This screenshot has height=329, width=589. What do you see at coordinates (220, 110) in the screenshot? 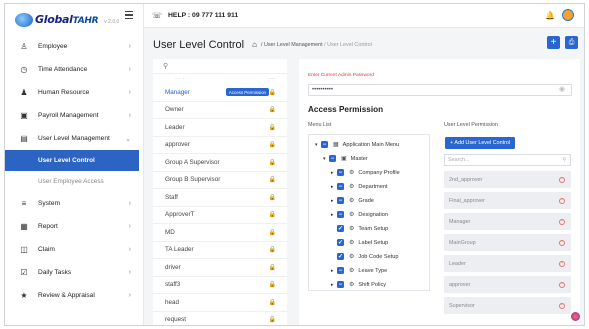
I see `level-row: Owner 🔒` at bounding box center [220, 110].